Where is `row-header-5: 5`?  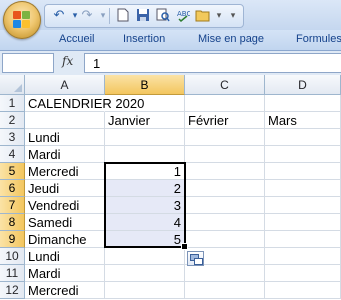 row-header-5: 5 is located at coordinates (12, 171).